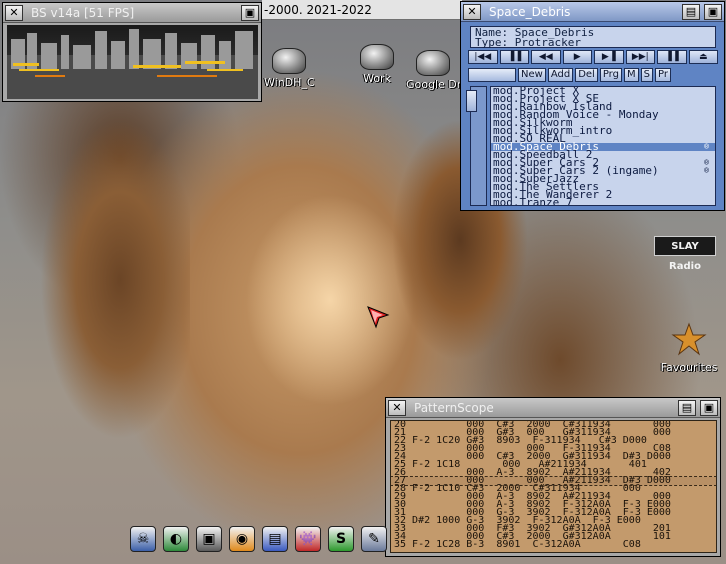  Describe the element at coordinates (685, 254) in the screenshot. I see `slay-radio-button: SLAY Radio` at that location.